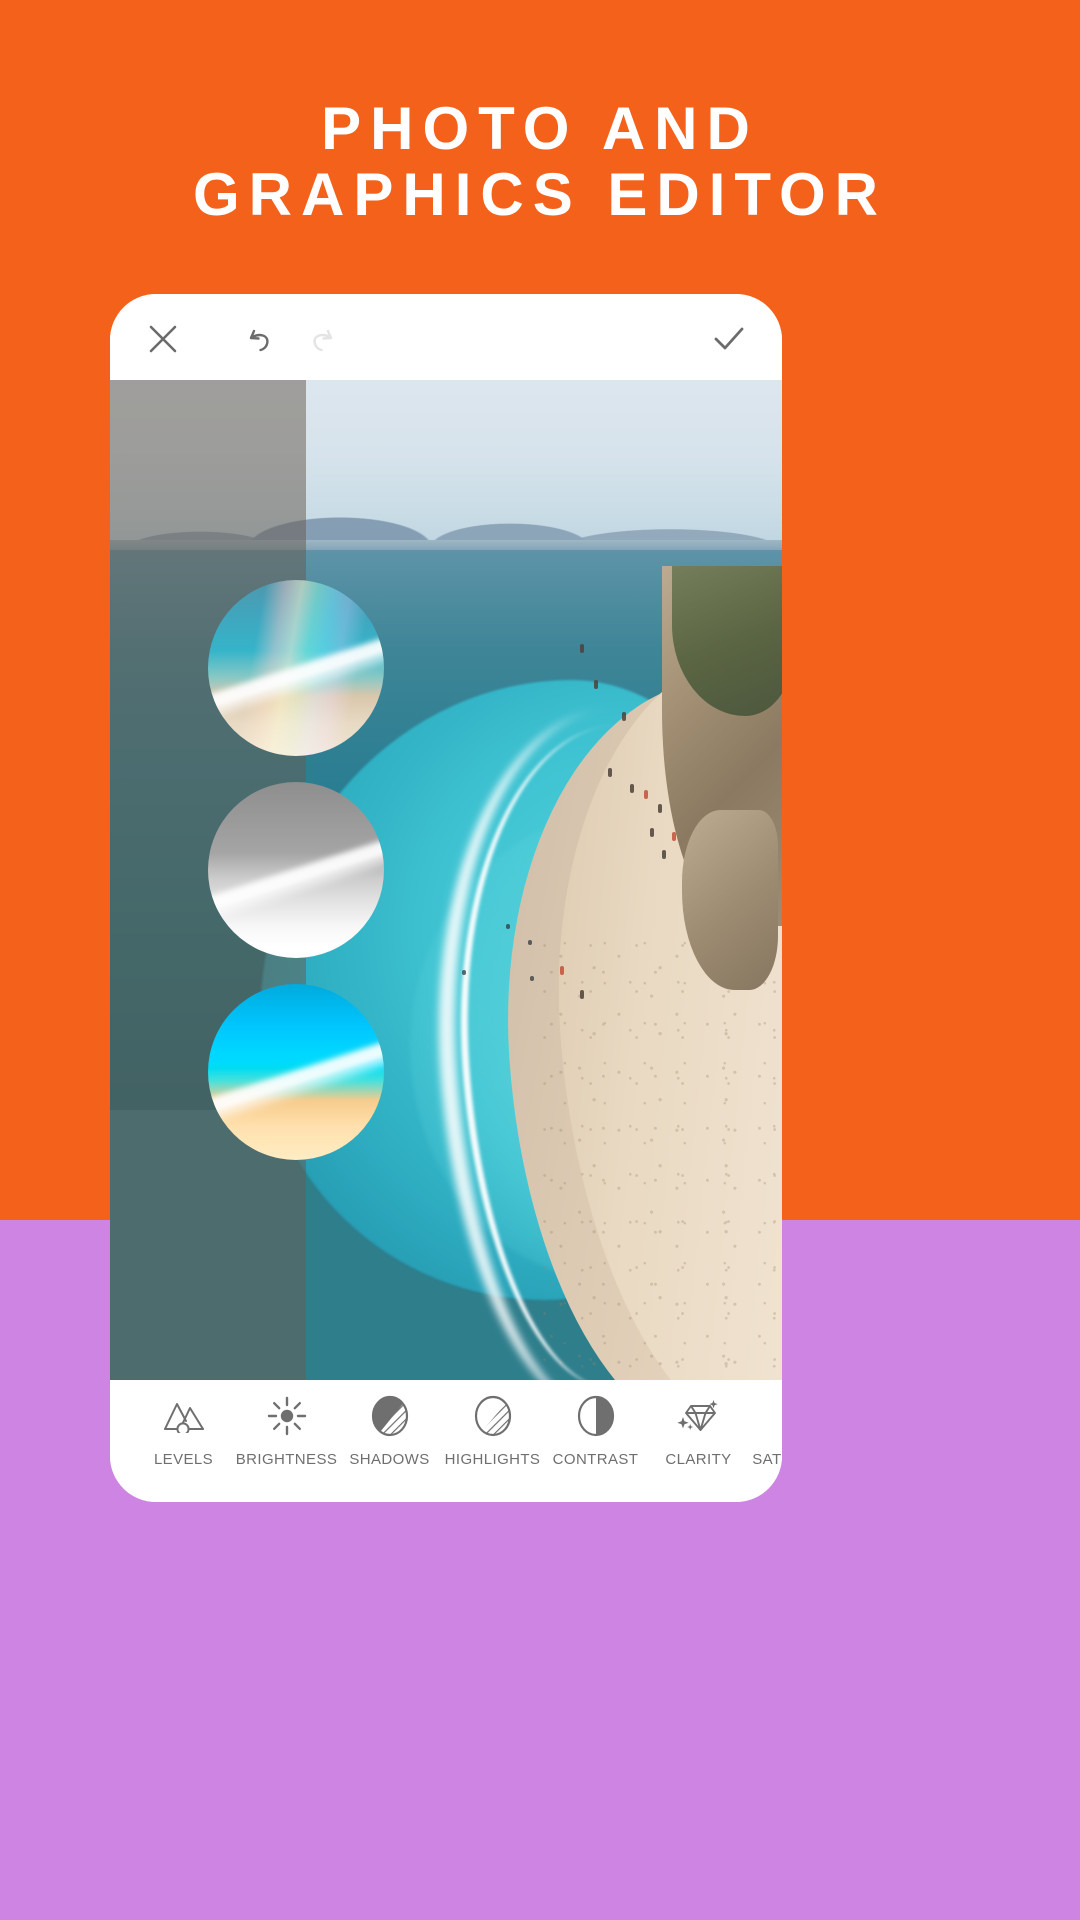 The width and height of the screenshot is (1080, 1920). I want to click on confirm-button, so click(729, 339).